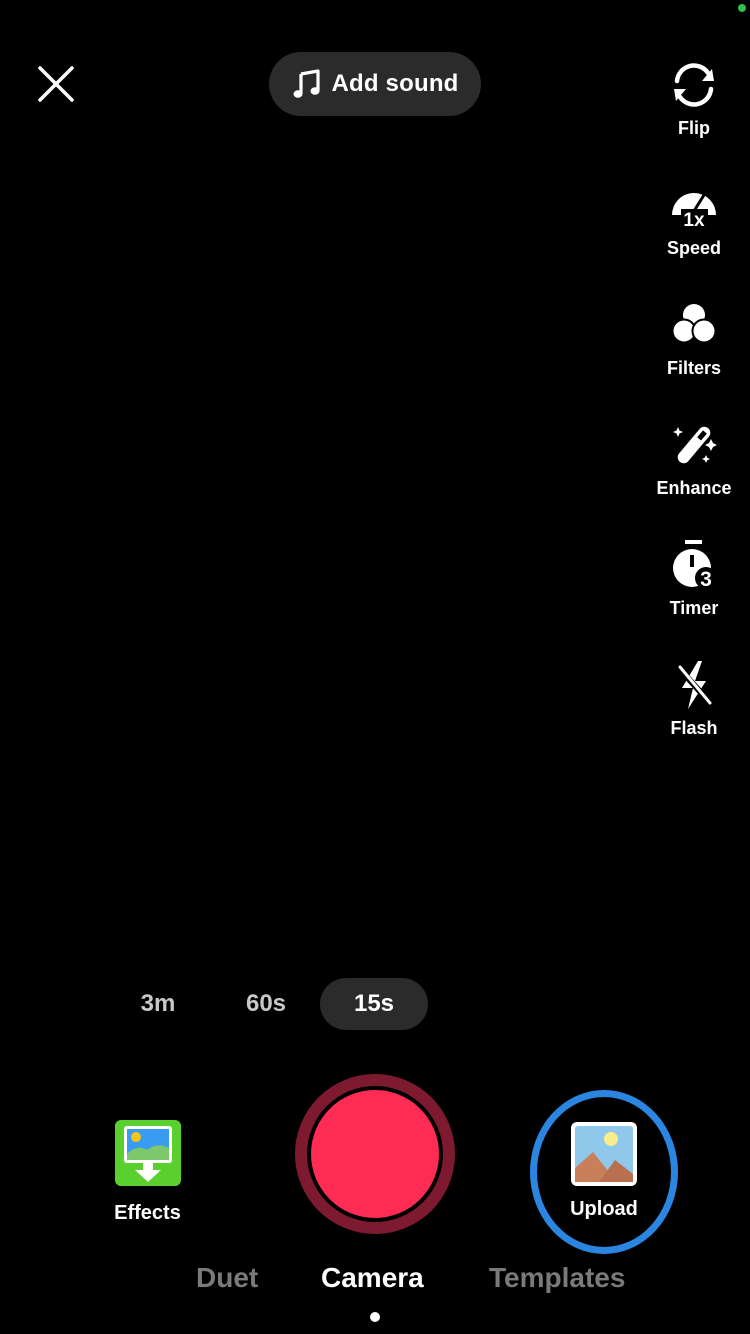  What do you see at coordinates (158, 1004) in the screenshot?
I see `duration-option-3m: 3m` at bounding box center [158, 1004].